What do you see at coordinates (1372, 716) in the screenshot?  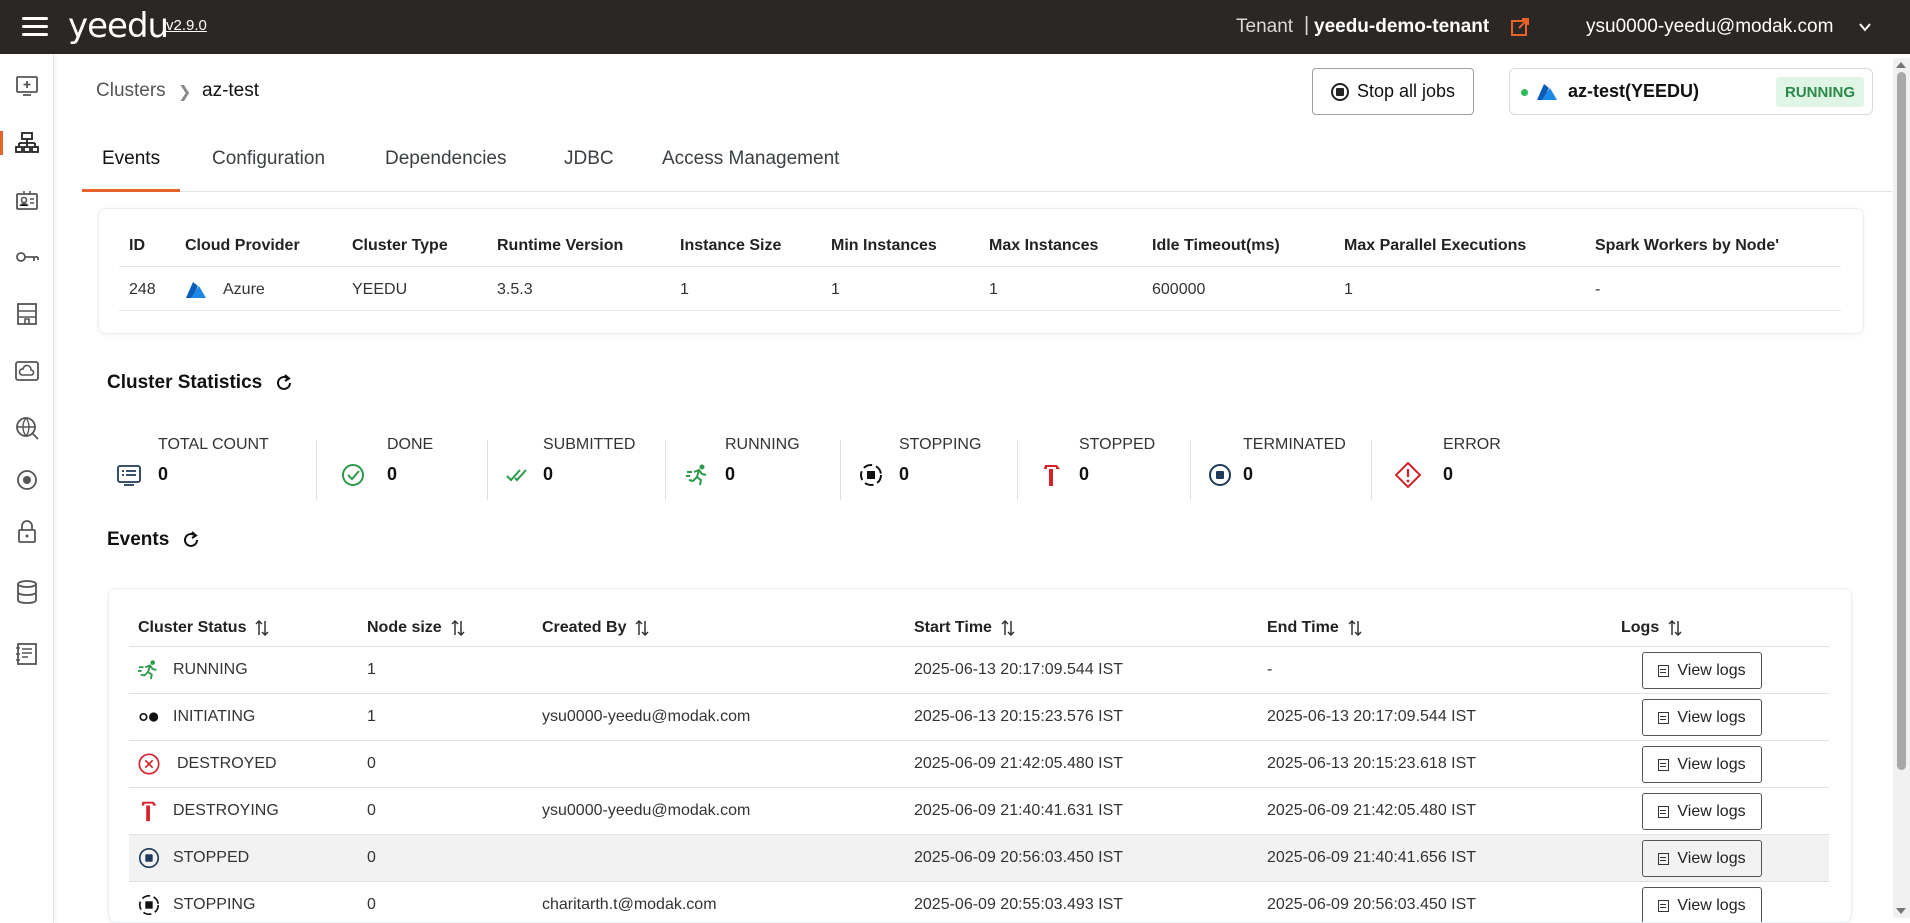 I see `end-time-cell: 2025-06-13 20:17:09.544 IST` at bounding box center [1372, 716].